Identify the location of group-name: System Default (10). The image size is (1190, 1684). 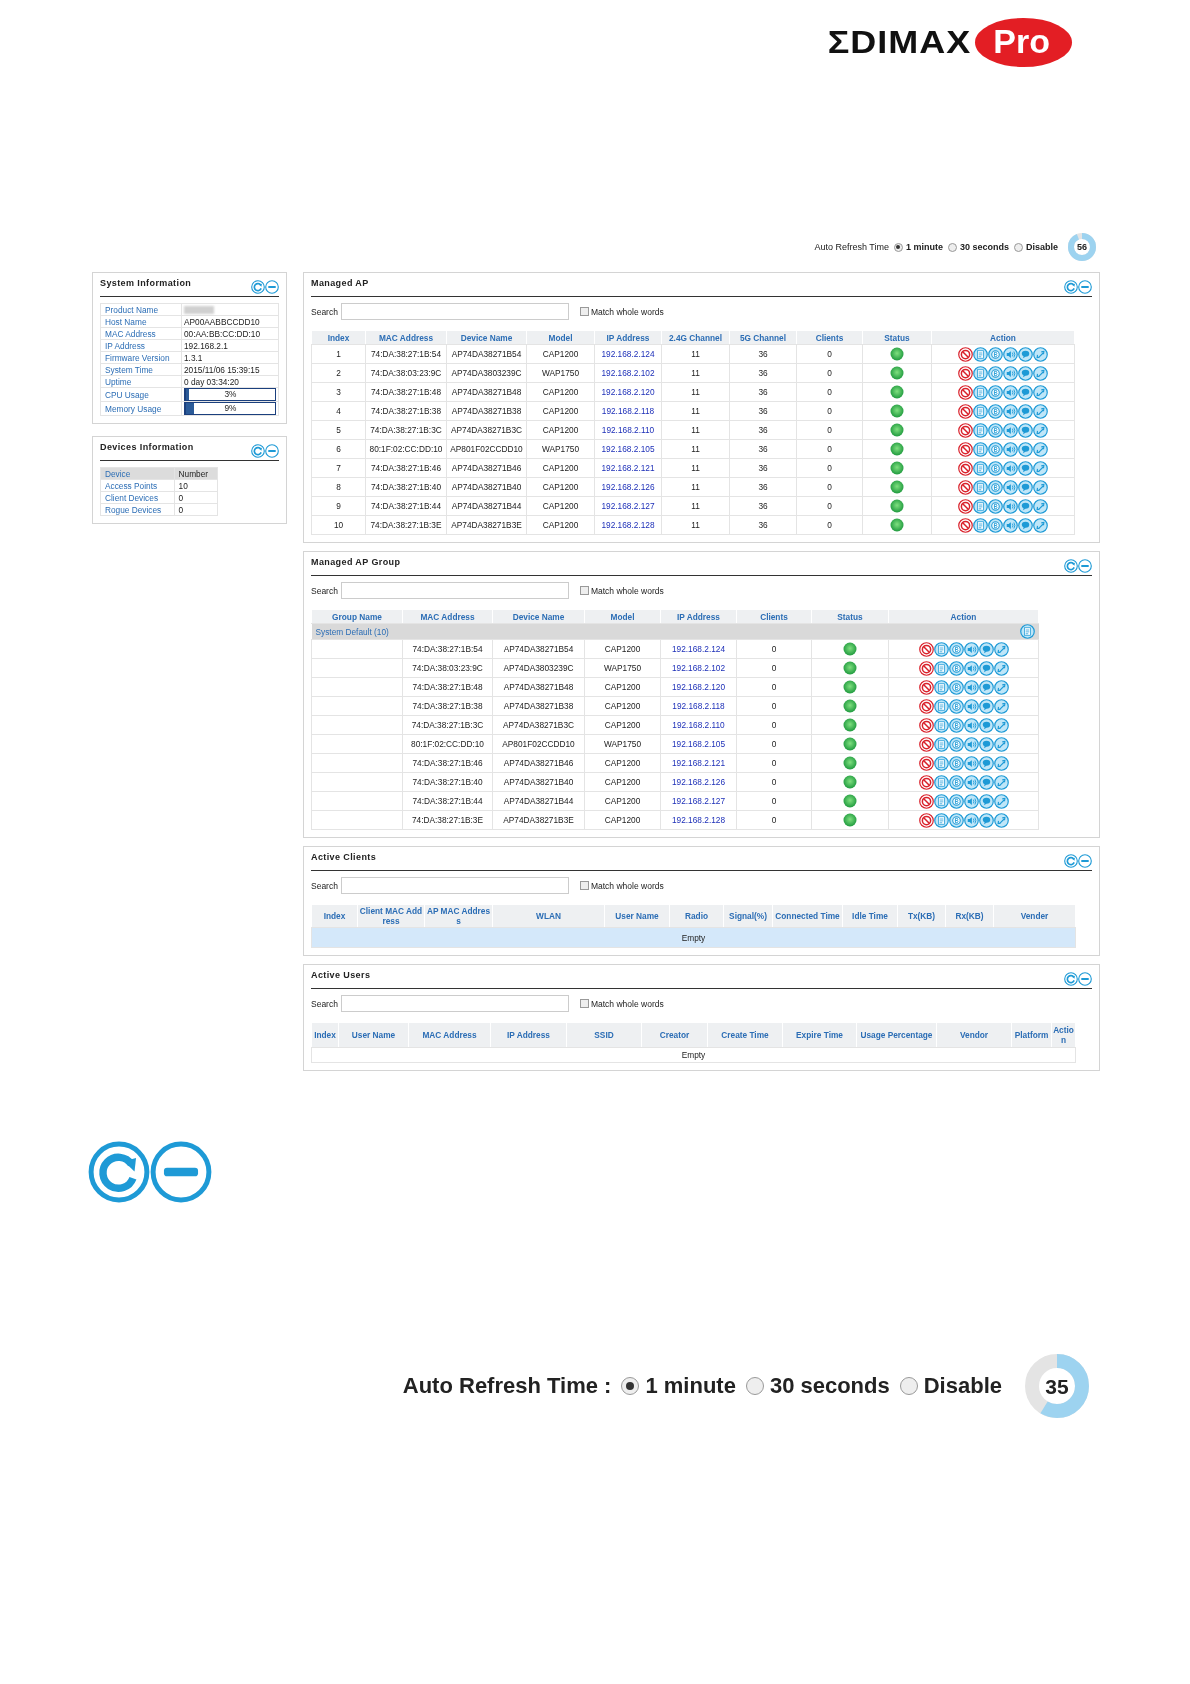
(352, 631).